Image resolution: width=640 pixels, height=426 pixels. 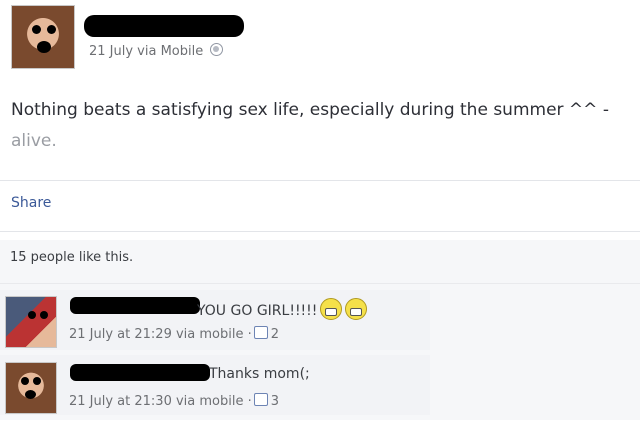 I want to click on globe-icon, so click(x=217, y=49).